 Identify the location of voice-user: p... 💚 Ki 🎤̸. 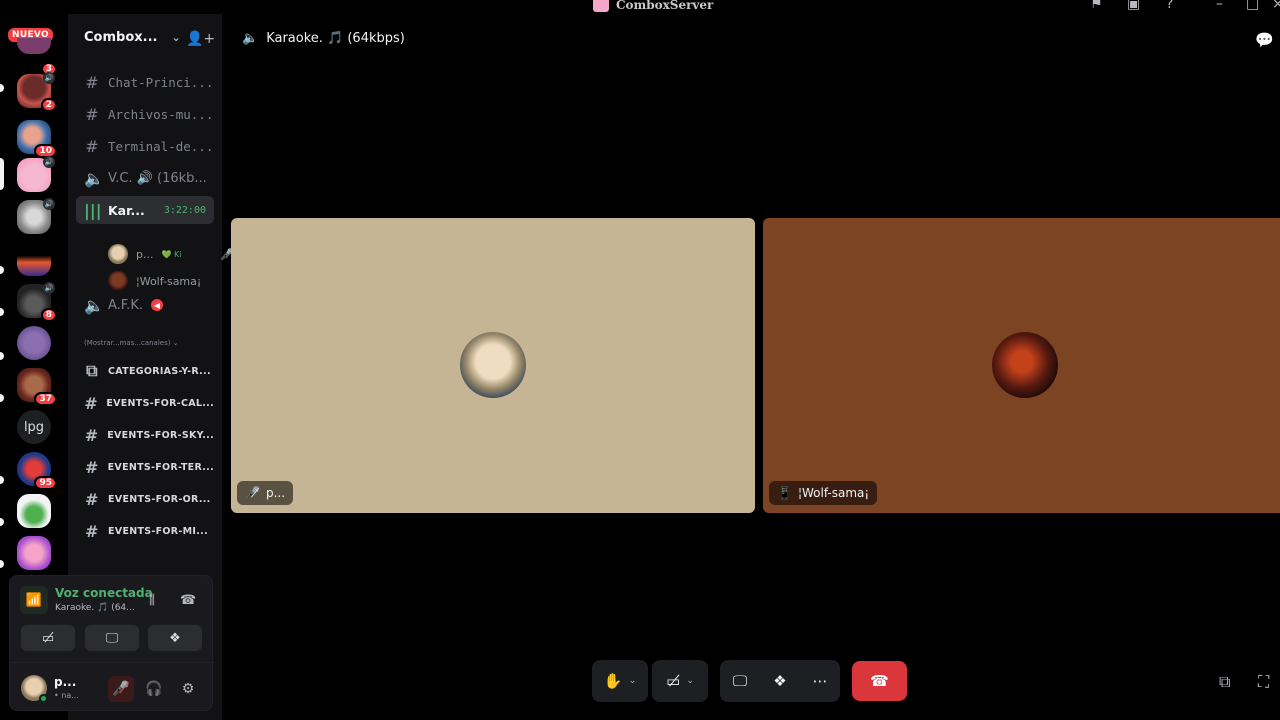
(171, 254).